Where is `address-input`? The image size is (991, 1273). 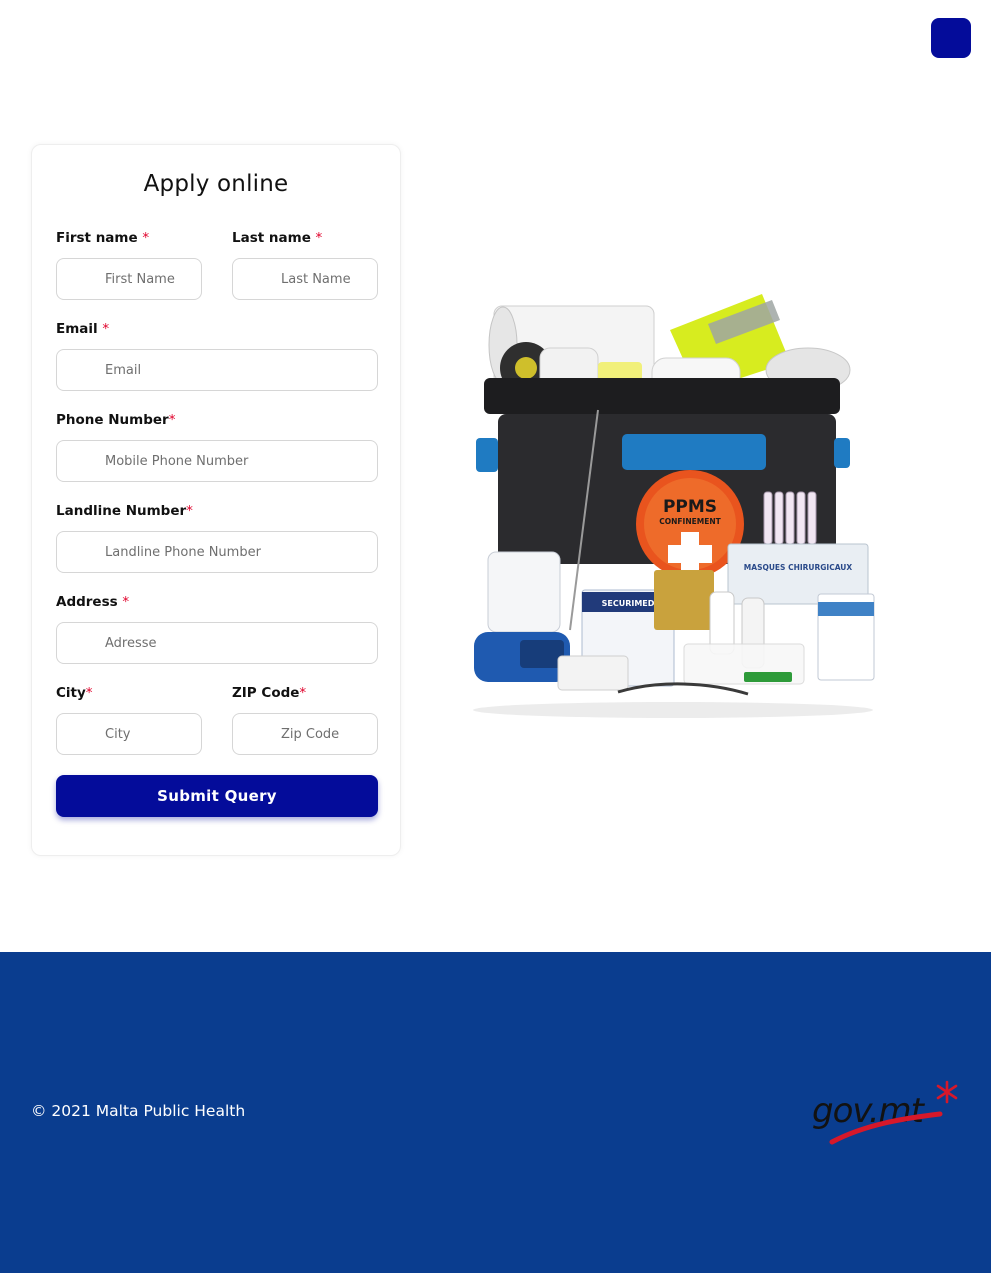 address-input is located at coordinates (217, 643).